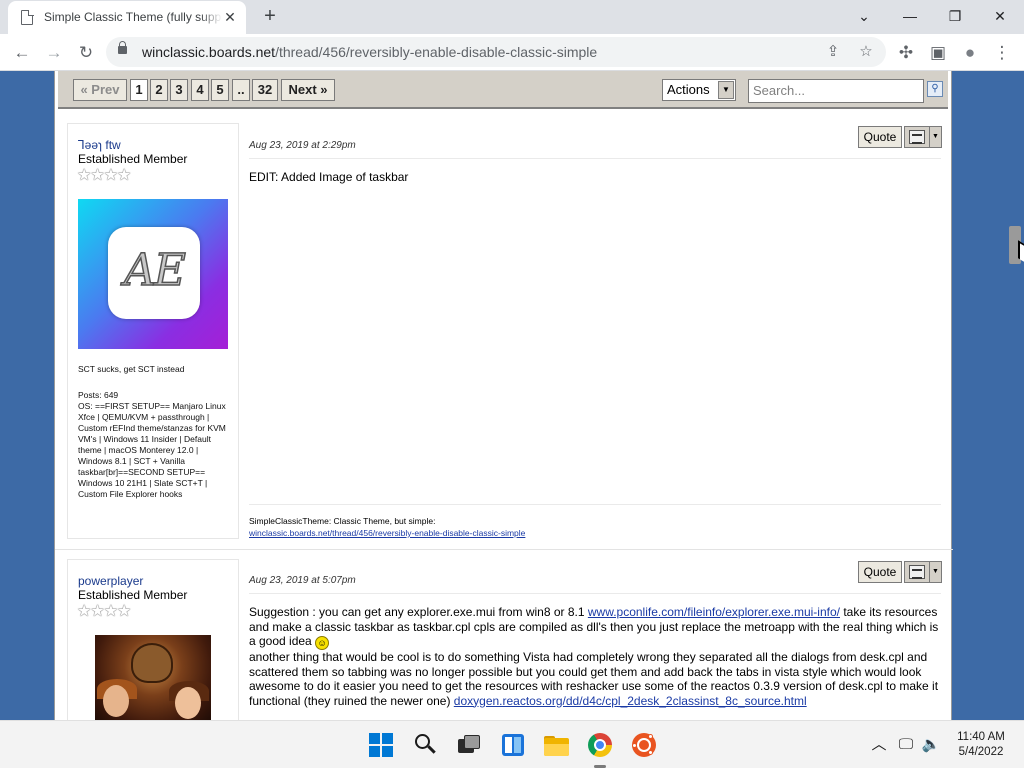 This screenshot has height=768, width=1024. What do you see at coordinates (241, 90) in the screenshot?
I see `page-ellipsis: ..` at bounding box center [241, 90].